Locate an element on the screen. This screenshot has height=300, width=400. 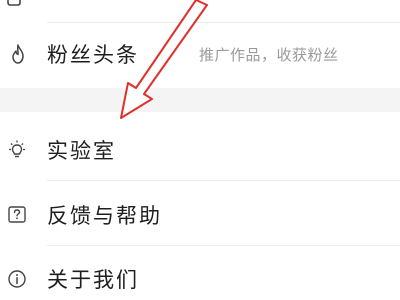
menu-item-fans-headline-hint: 推广作品，收获粉丝 is located at coordinates (269, 54).